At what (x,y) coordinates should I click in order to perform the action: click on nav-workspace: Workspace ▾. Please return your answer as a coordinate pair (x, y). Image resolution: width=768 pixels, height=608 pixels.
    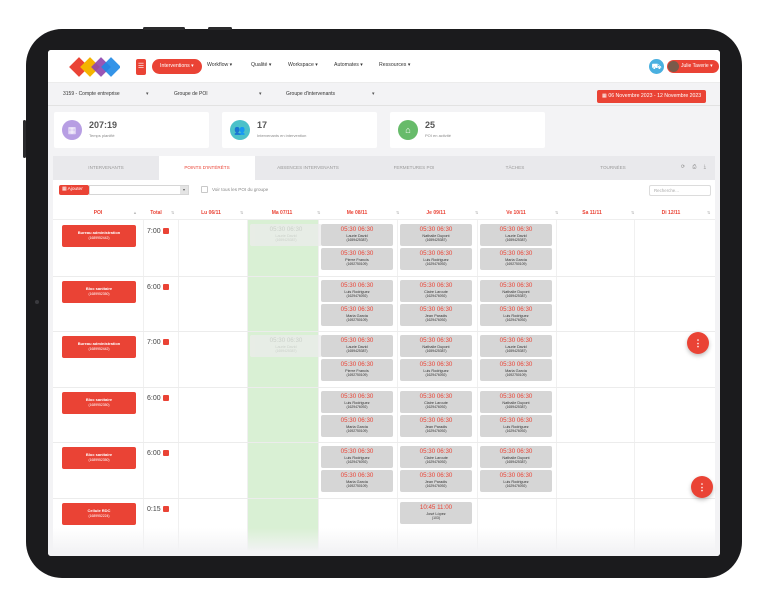
    Looking at the image, I should click on (303, 65).